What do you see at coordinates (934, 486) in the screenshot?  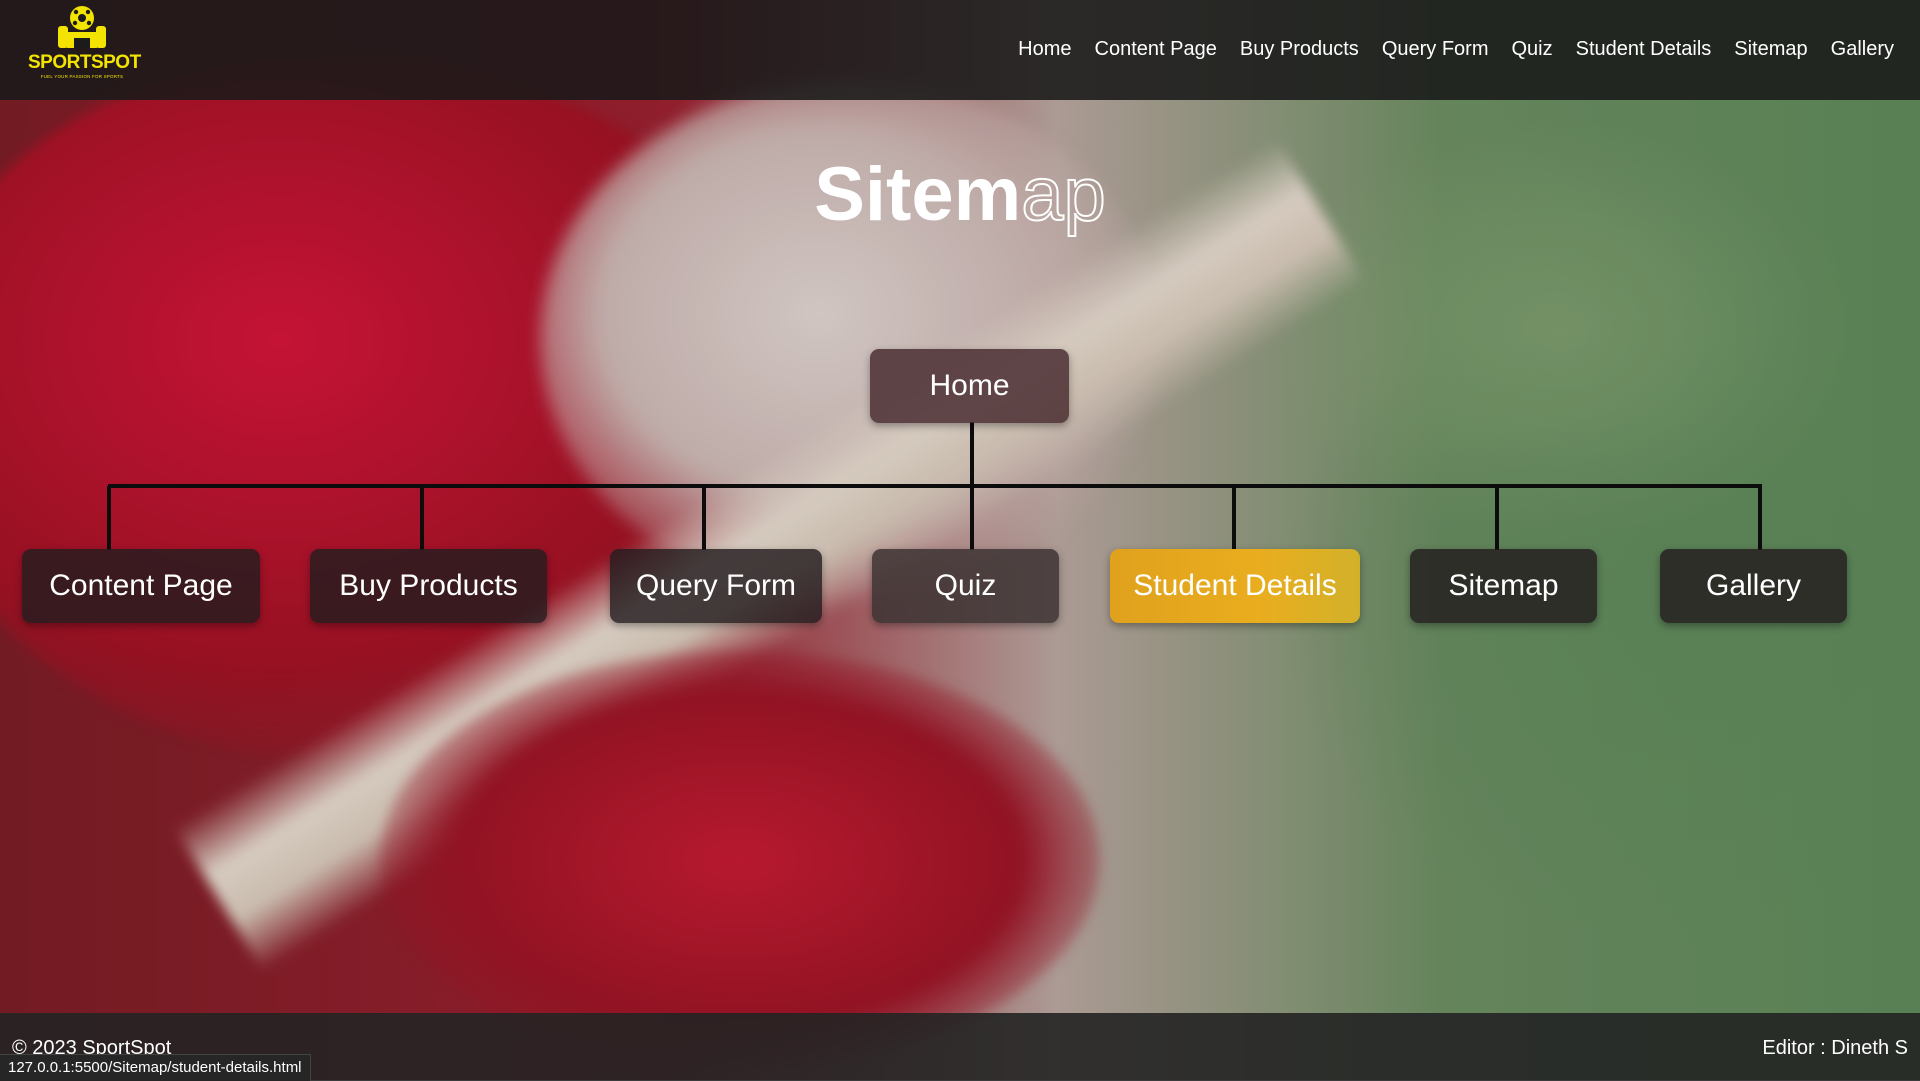 I see `sitemap-connectors` at bounding box center [934, 486].